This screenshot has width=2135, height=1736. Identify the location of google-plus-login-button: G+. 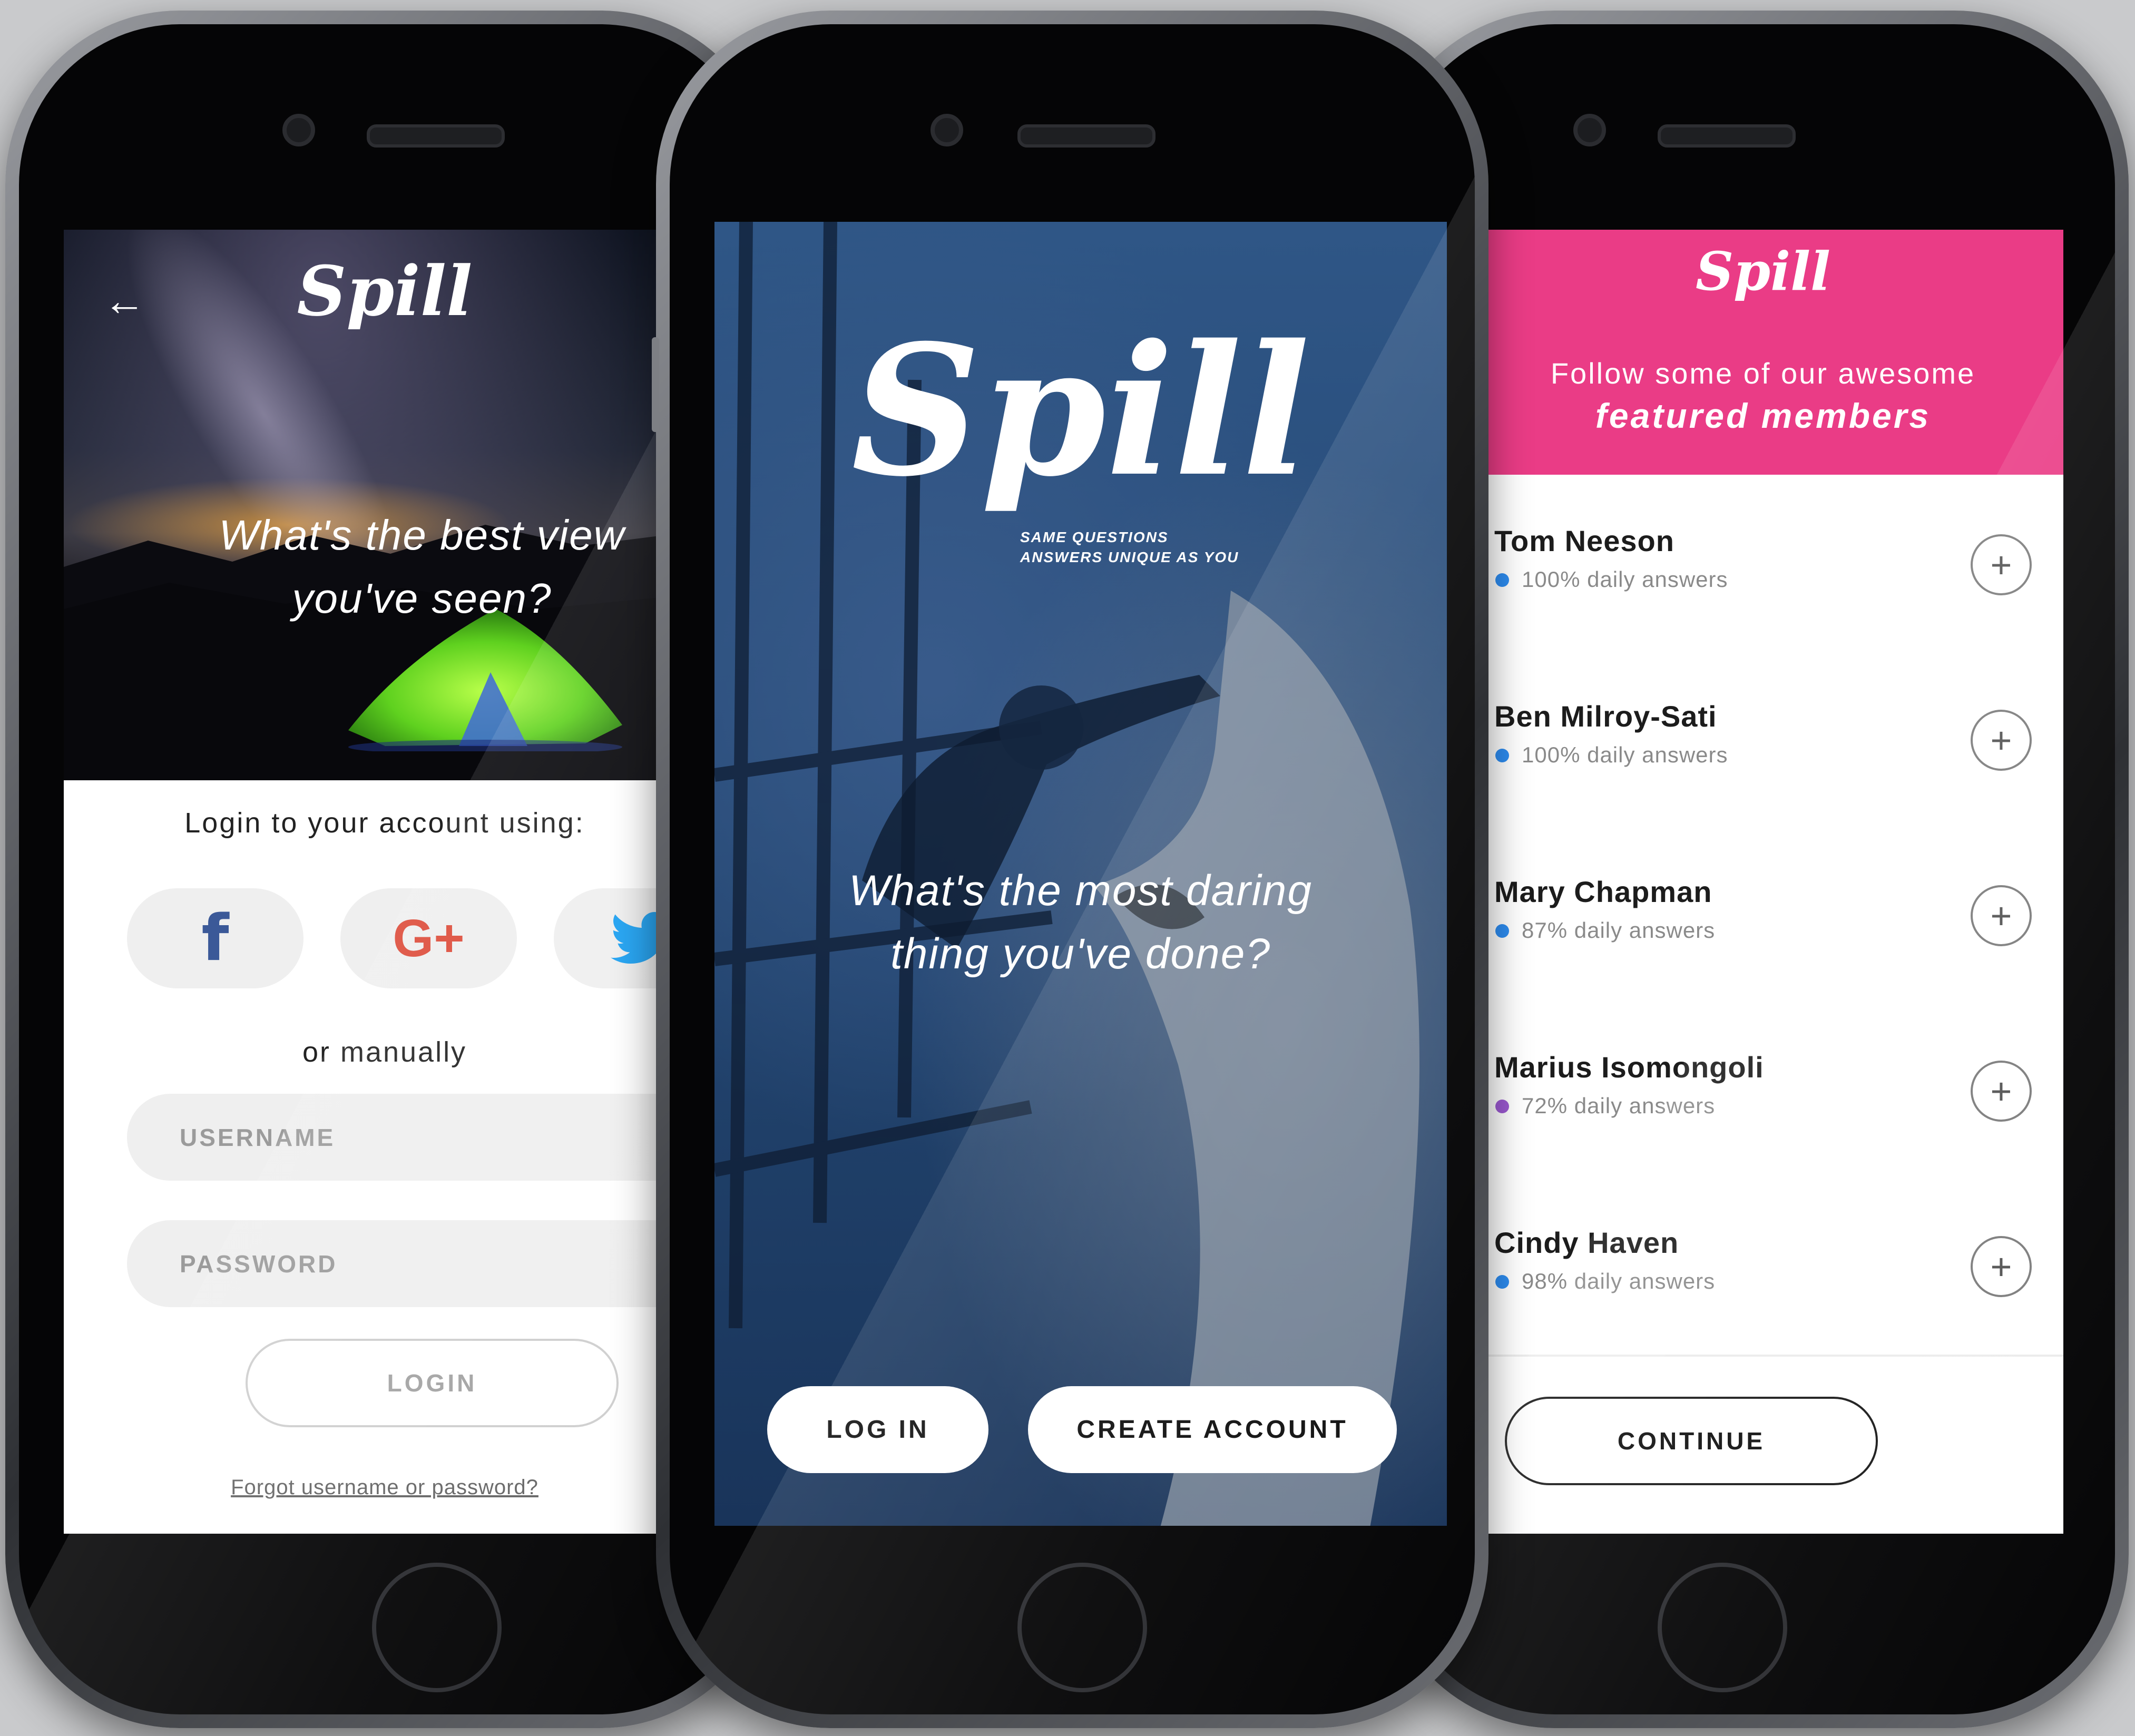
(429, 938).